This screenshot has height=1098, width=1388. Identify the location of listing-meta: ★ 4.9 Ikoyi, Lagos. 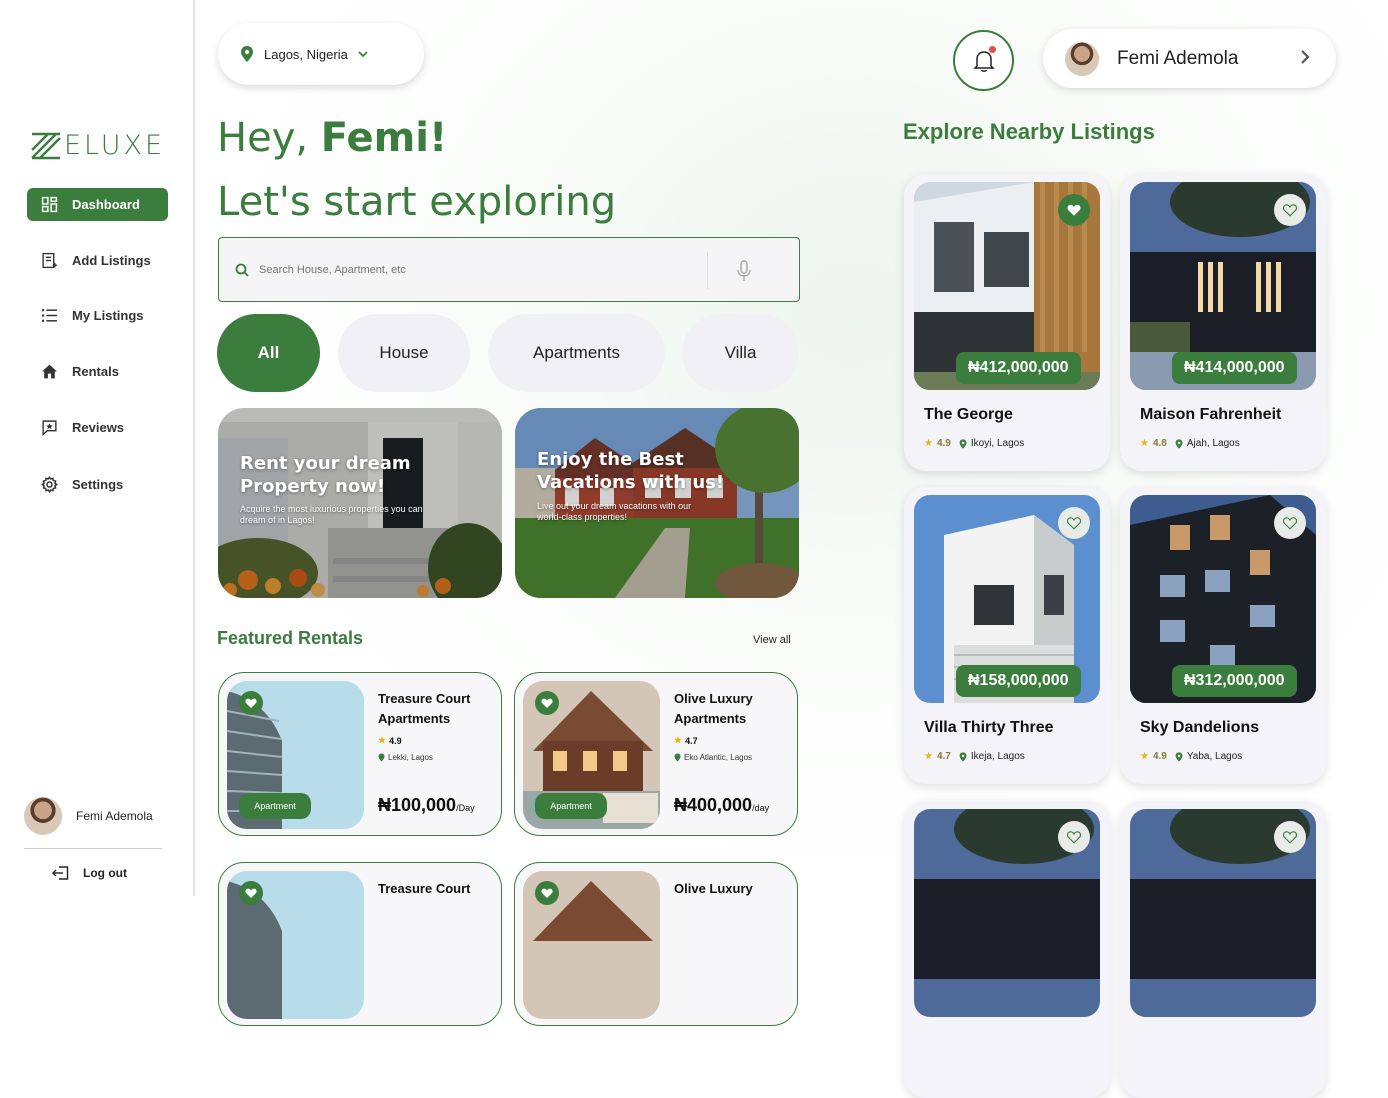
(974, 443).